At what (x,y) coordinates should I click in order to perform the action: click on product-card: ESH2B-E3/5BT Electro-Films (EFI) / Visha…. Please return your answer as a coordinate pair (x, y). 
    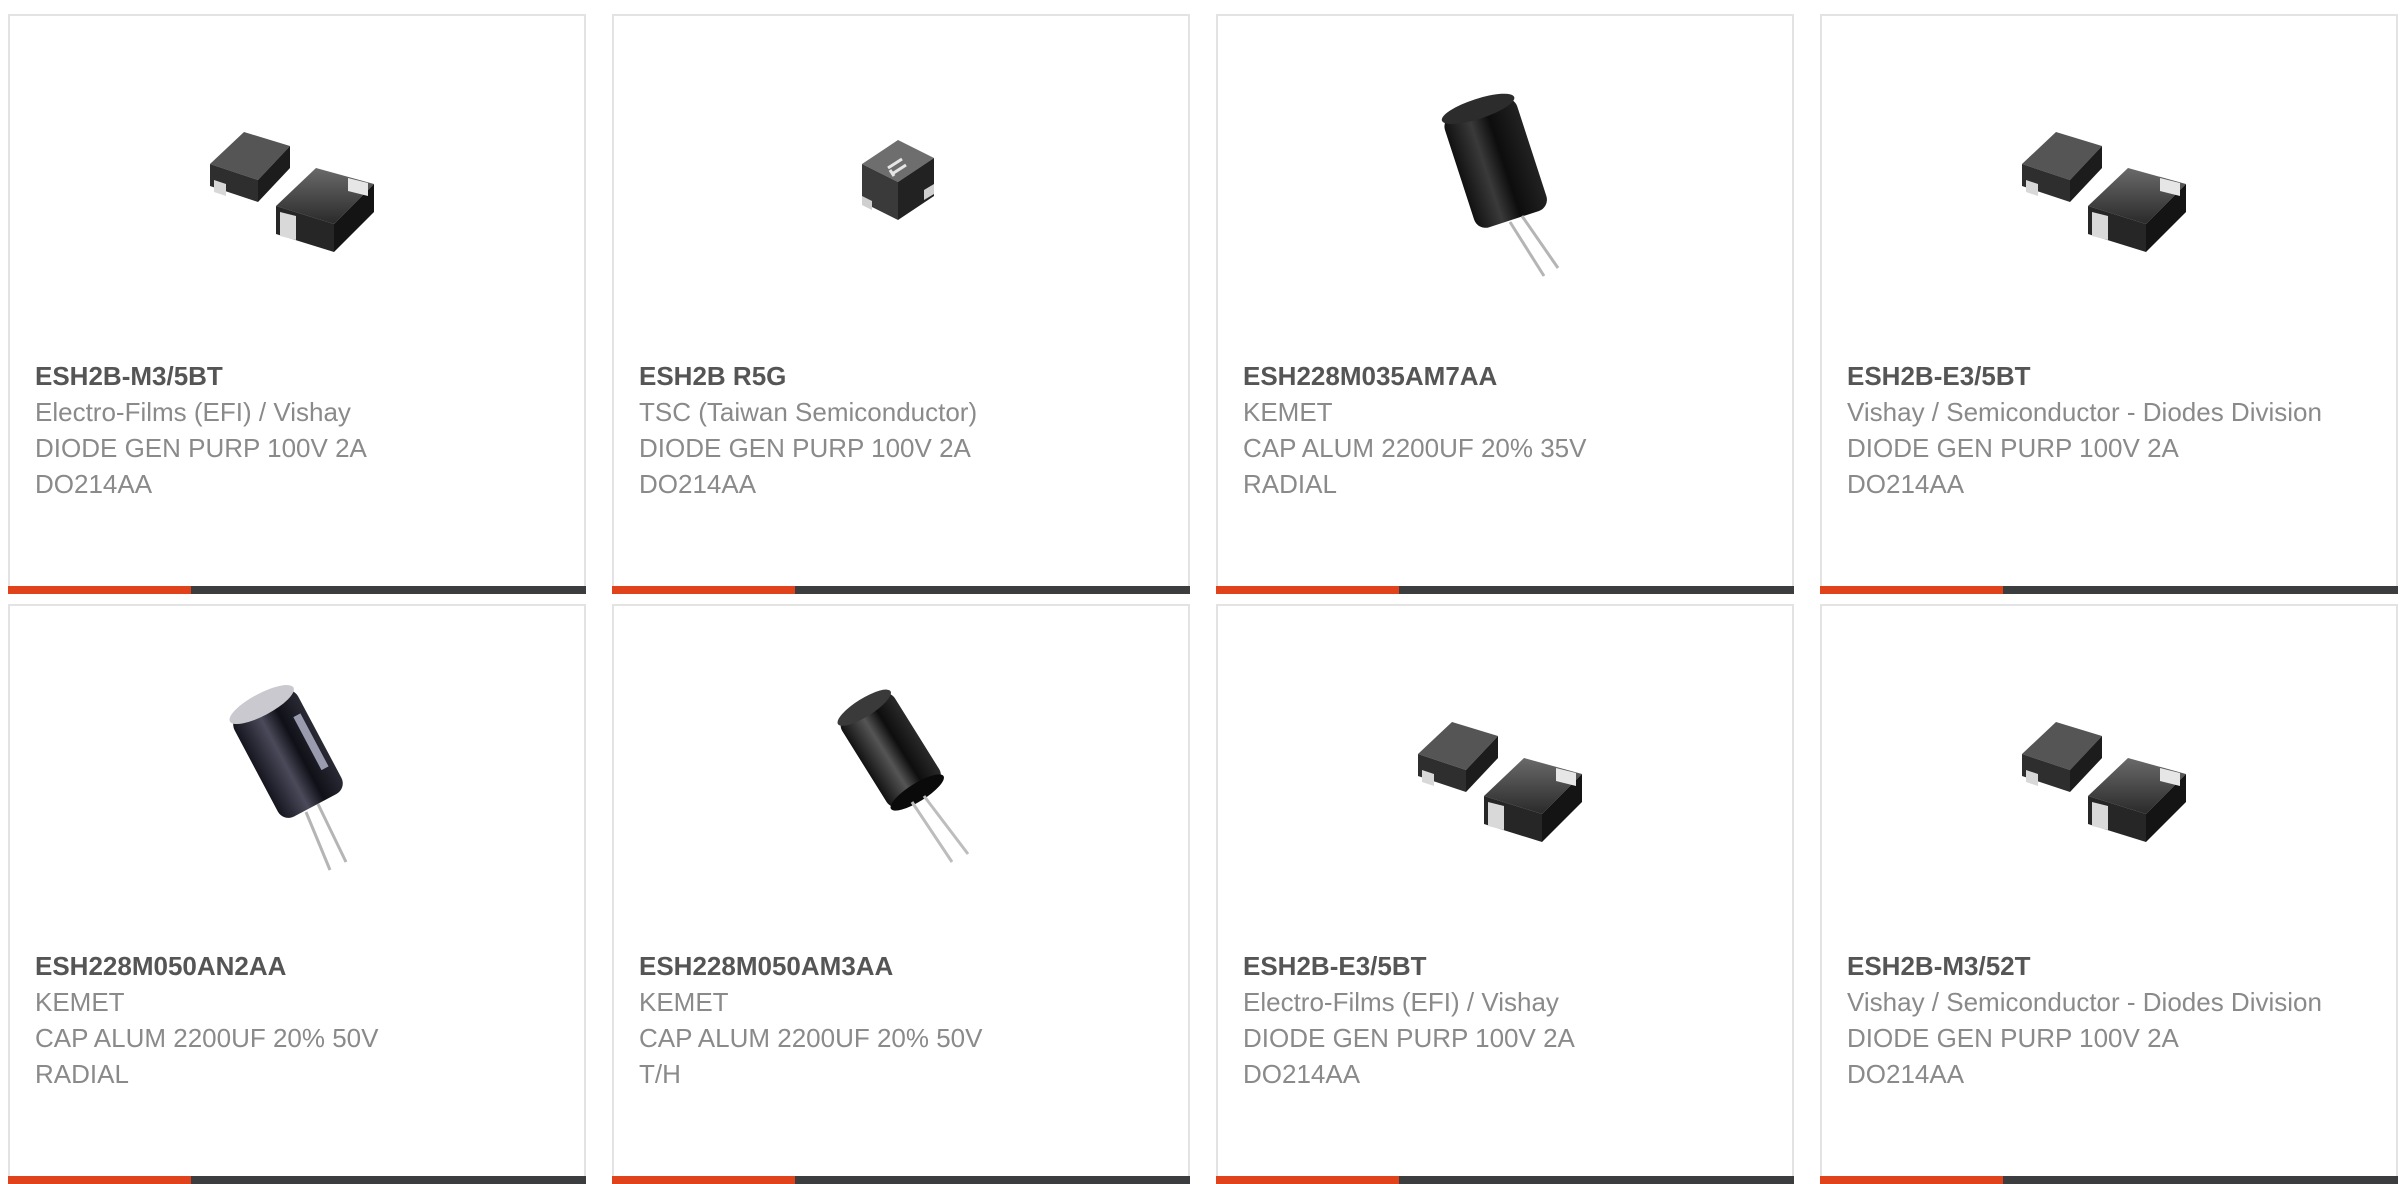
    Looking at the image, I should click on (1505, 894).